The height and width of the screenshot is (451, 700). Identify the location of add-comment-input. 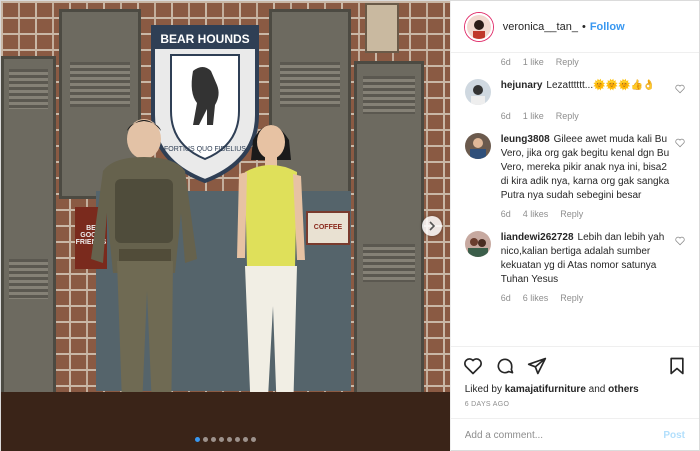
(554, 435).